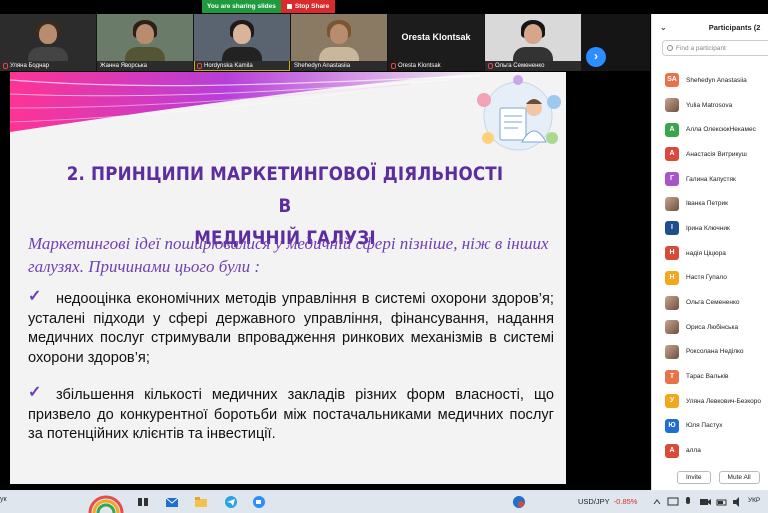 The height and width of the screenshot is (513, 768). I want to click on participant-row: Ориса Любінська, so click(710, 327).